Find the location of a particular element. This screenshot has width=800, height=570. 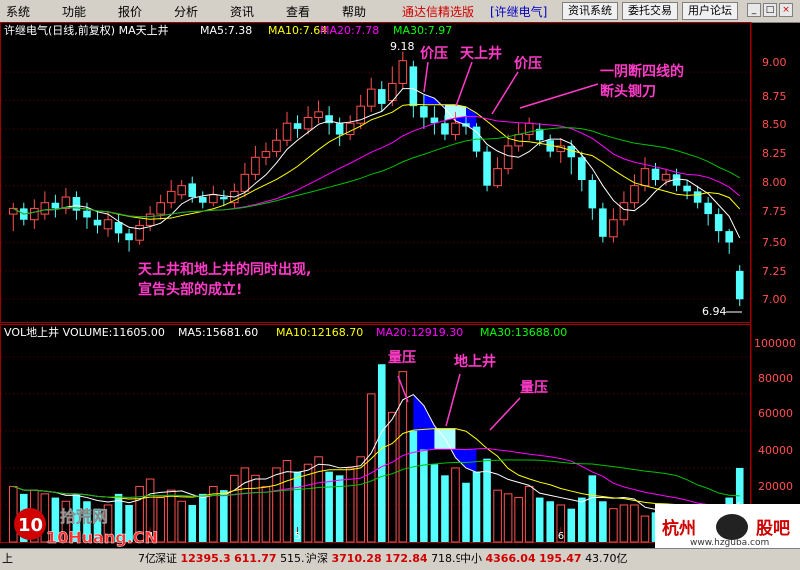

right-logo-text2: 股吧 is located at coordinates (773, 529).